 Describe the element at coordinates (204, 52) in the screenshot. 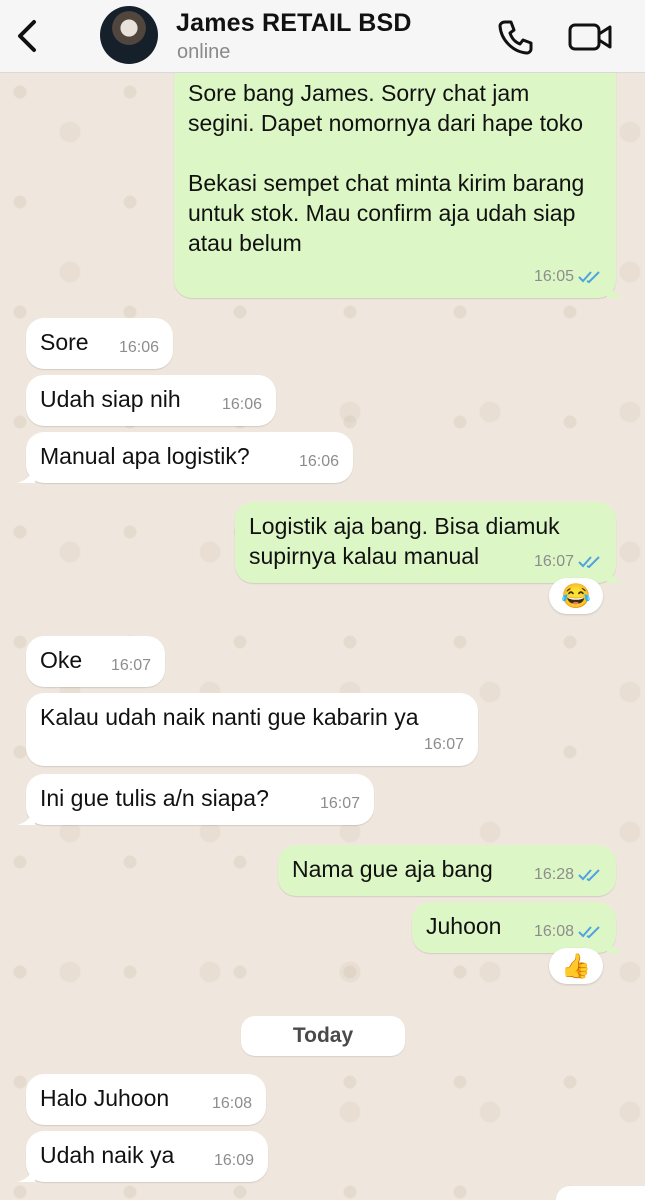

I see `contact-status: online` at that location.